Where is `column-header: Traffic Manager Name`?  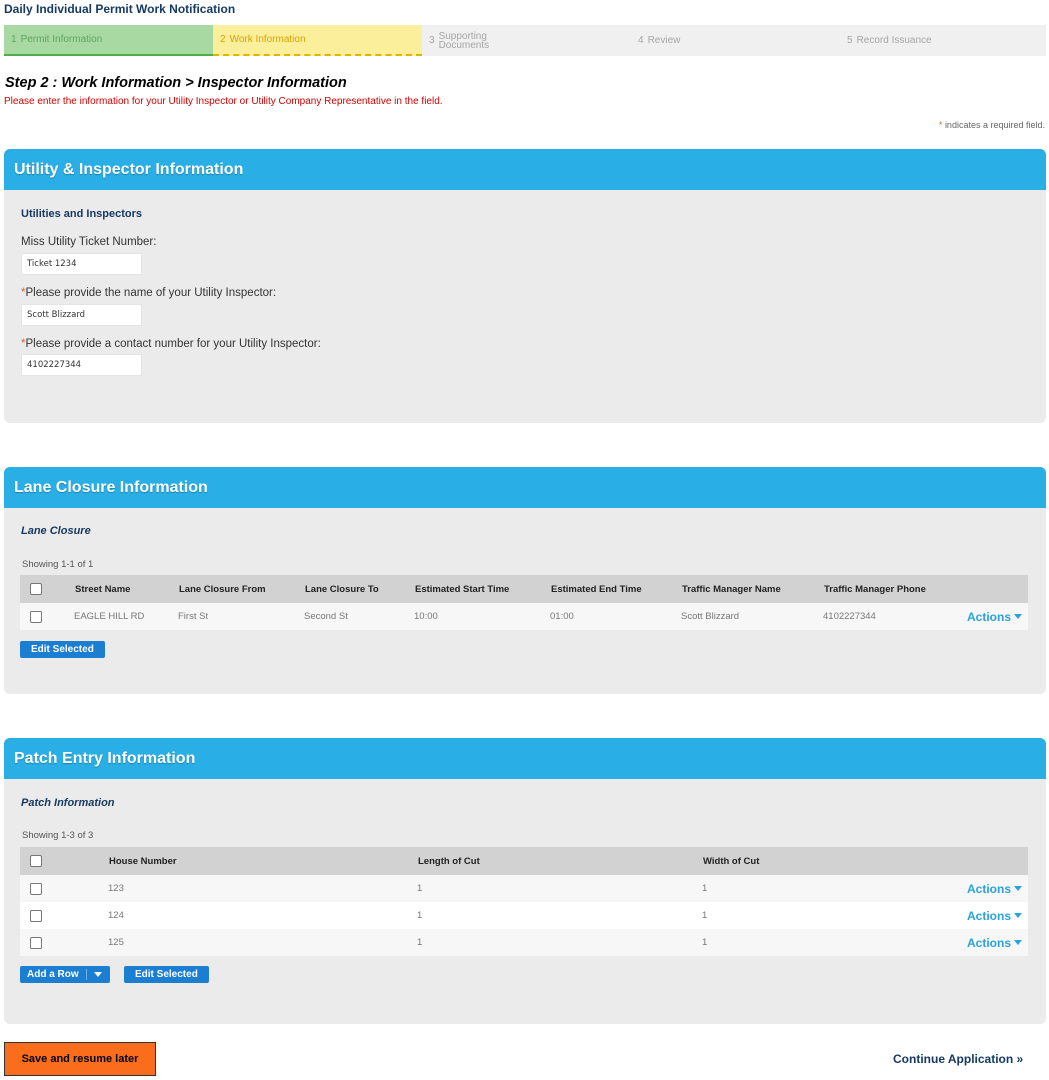
column-header: Traffic Manager Name is located at coordinates (753, 589).